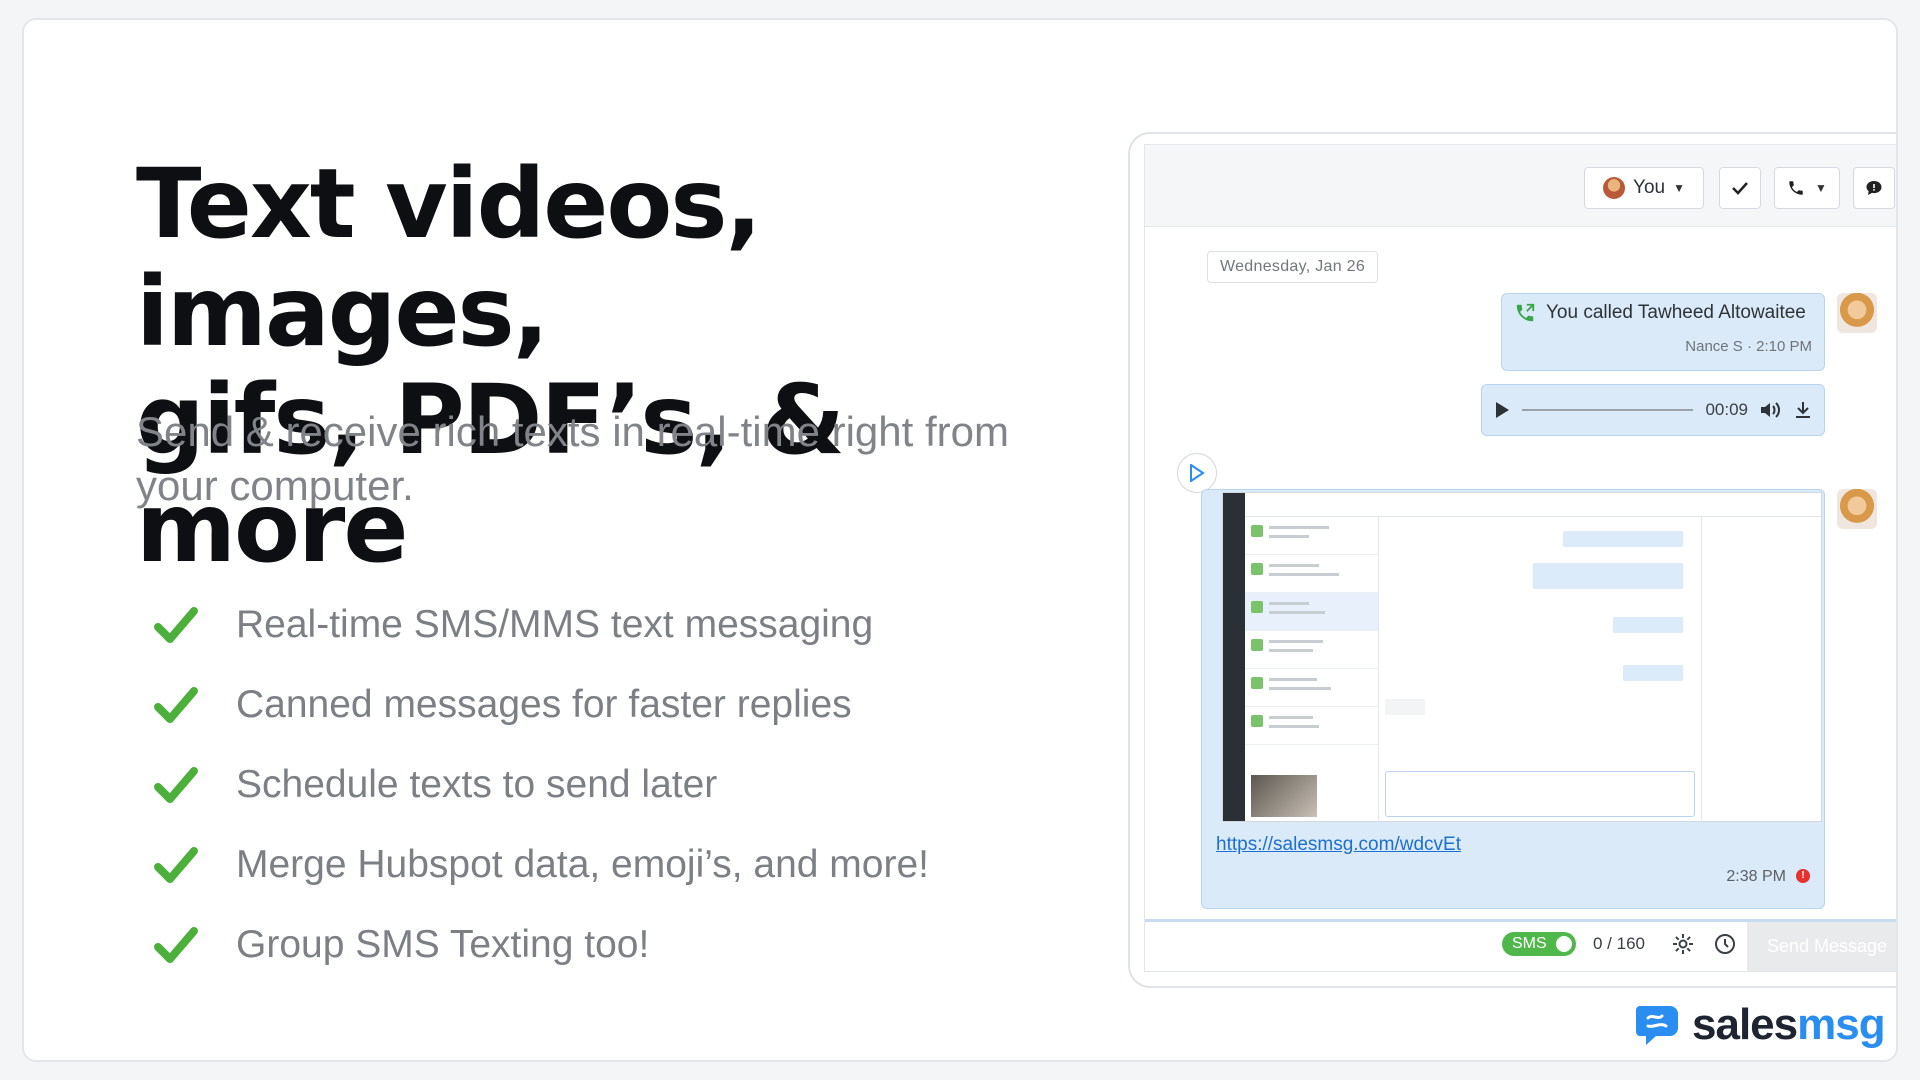 The image size is (1920, 1080). Describe the element at coordinates (1649, 187) in the screenshot. I see `assignee-label: You` at that location.